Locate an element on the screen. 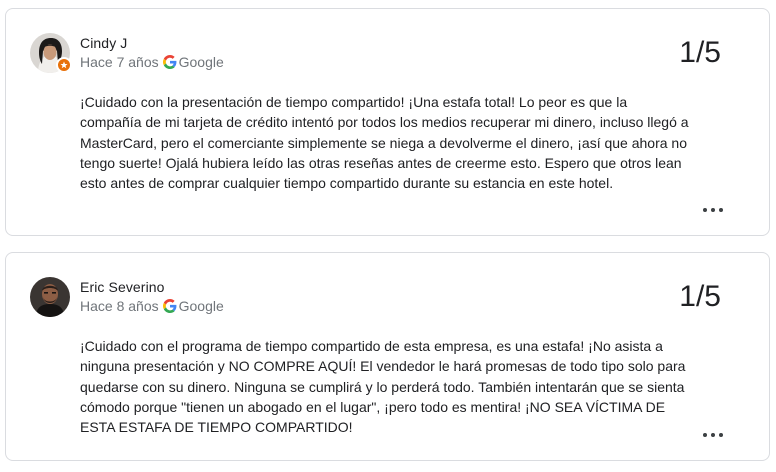 The image size is (776, 472). avatar is located at coordinates (50, 297).